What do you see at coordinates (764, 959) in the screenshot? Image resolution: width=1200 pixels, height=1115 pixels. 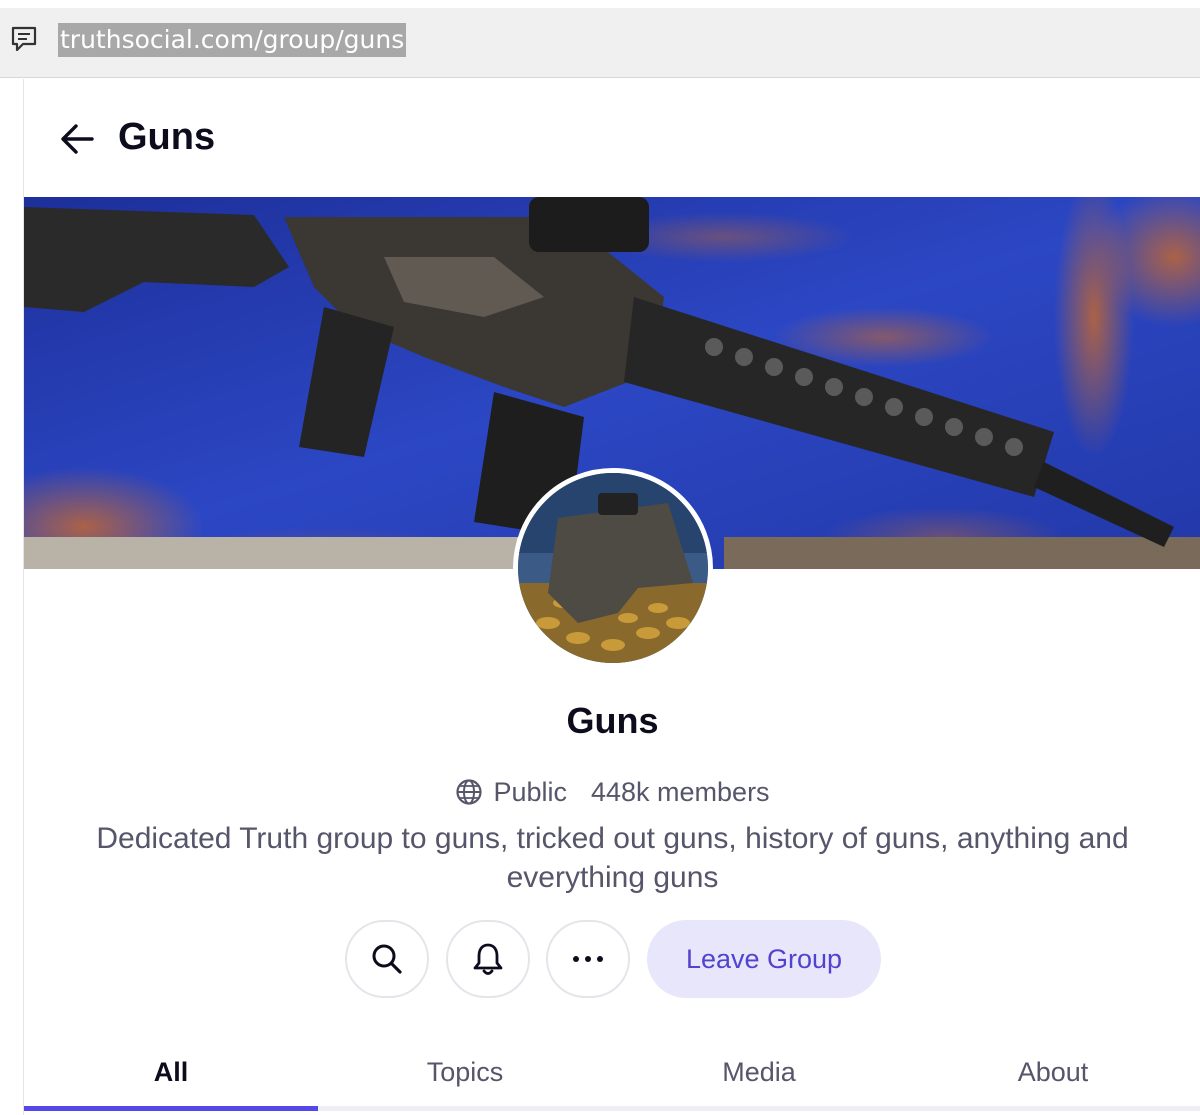 I see `leave-group-button: Leave Group` at bounding box center [764, 959].